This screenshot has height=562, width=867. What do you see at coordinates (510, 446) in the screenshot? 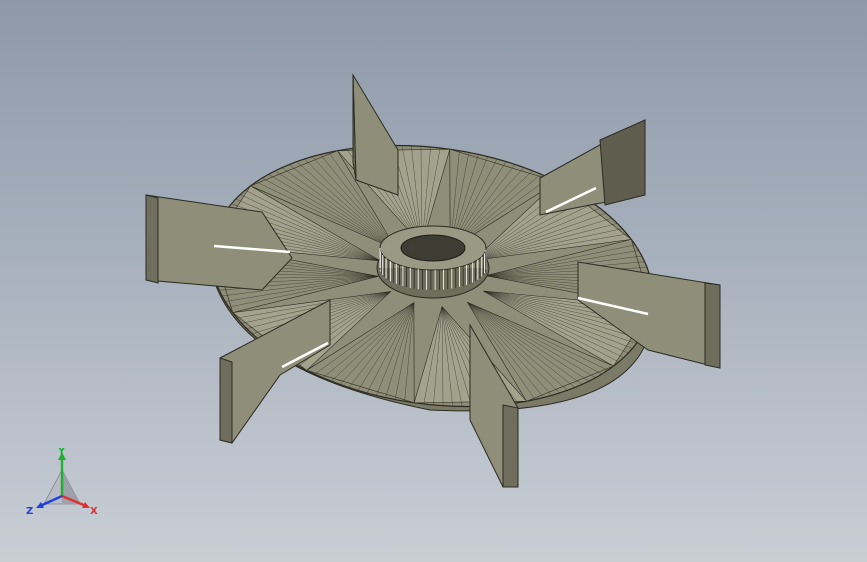
I see `blade-bottom-side` at bounding box center [510, 446].